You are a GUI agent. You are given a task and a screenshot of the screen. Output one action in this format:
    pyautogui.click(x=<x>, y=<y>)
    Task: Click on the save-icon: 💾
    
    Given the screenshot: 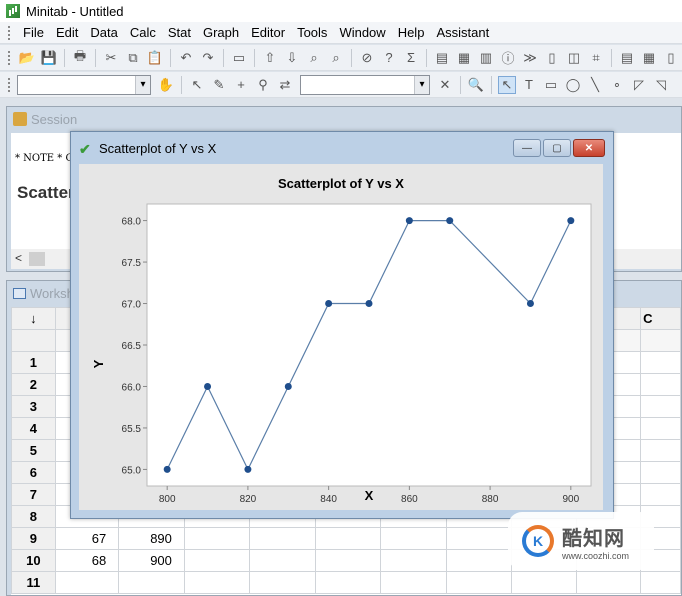 What is the action you would take?
    pyautogui.click(x=49, y=58)
    